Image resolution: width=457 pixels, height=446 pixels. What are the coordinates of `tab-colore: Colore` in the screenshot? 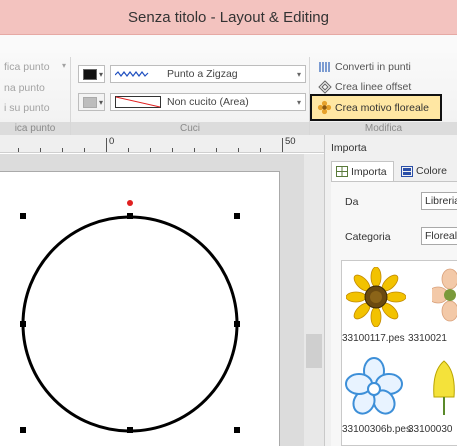 It's located at (427, 171).